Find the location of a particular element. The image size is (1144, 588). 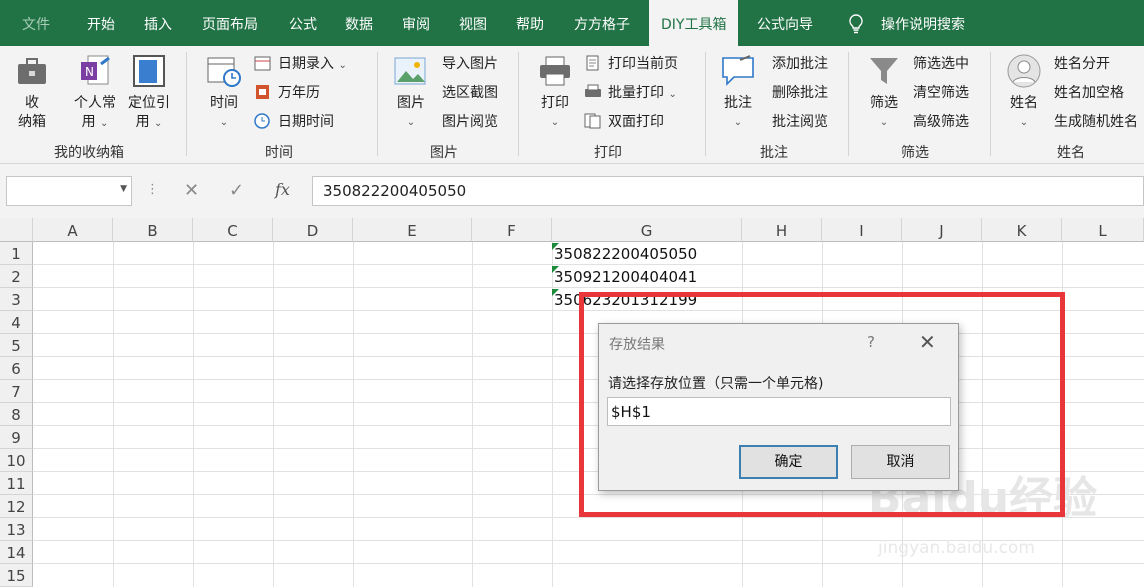

image-browse-label: 图片阅览 is located at coordinates (470, 122).